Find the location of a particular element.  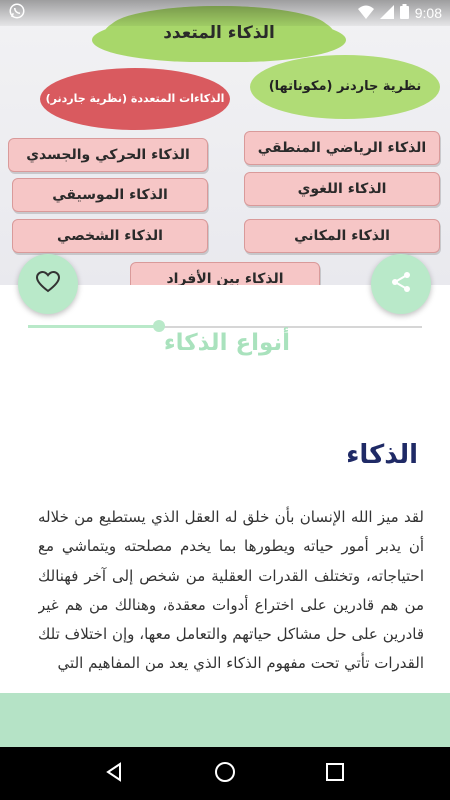

recents-button is located at coordinates (335, 774).